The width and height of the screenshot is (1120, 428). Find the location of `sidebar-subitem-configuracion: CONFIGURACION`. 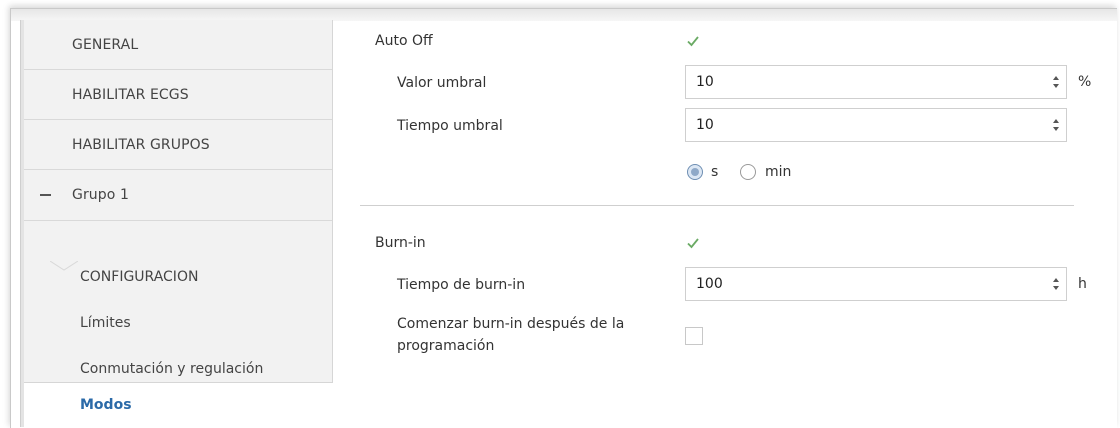

sidebar-subitem-configuracion: CONFIGURACION is located at coordinates (178, 277).